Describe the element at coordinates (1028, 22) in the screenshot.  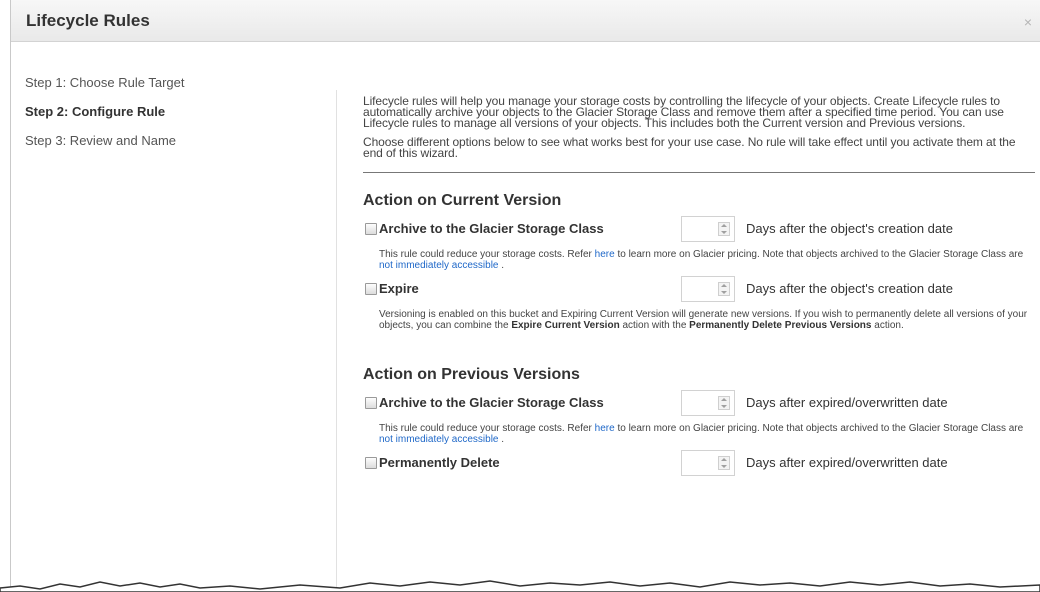
I see `close-icon: ×` at that location.